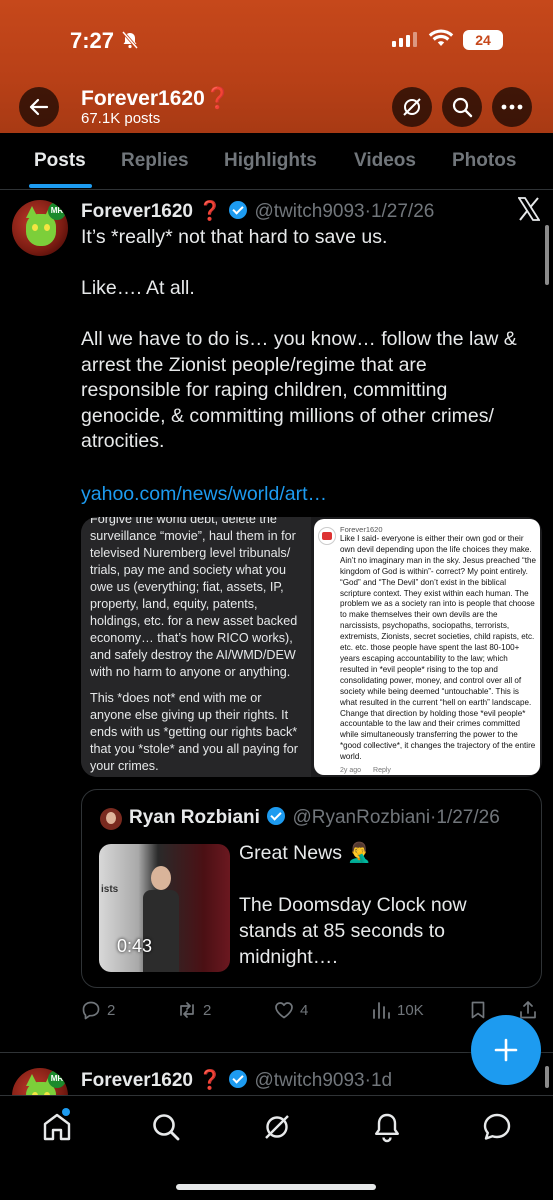 The height and width of the screenshot is (1200, 553). Describe the element at coordinates (276, 1147) in the screenshot. I see `bottom-navigation` at that location.